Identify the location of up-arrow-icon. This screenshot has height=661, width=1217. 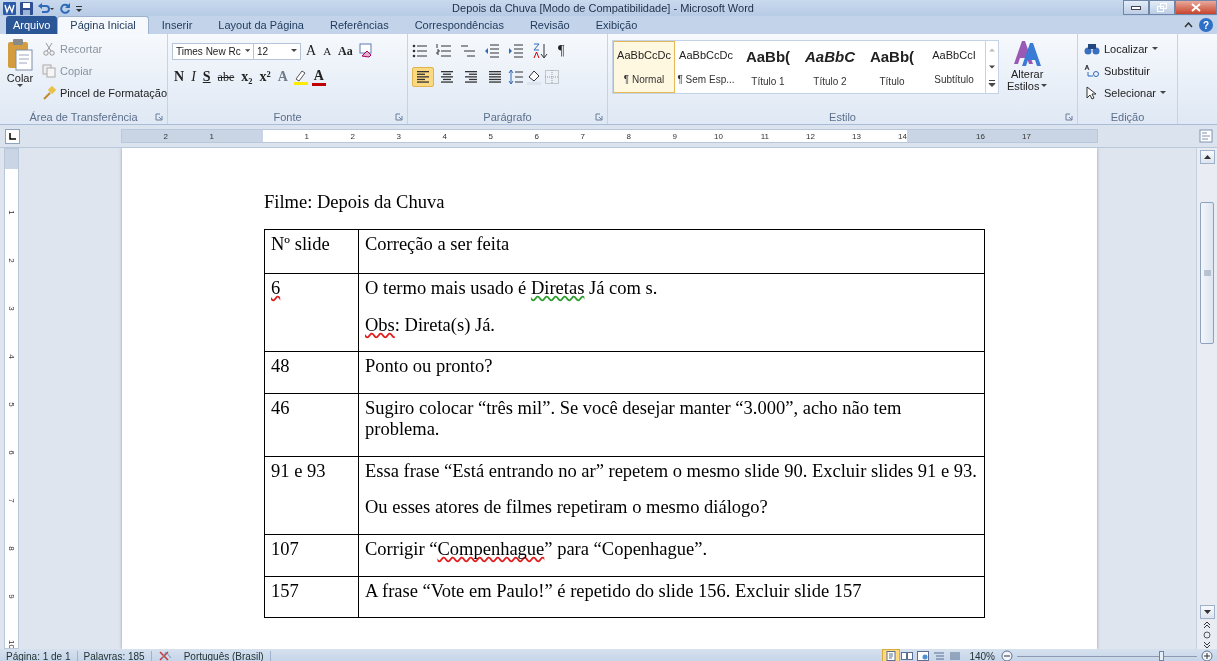
(1207, 157).